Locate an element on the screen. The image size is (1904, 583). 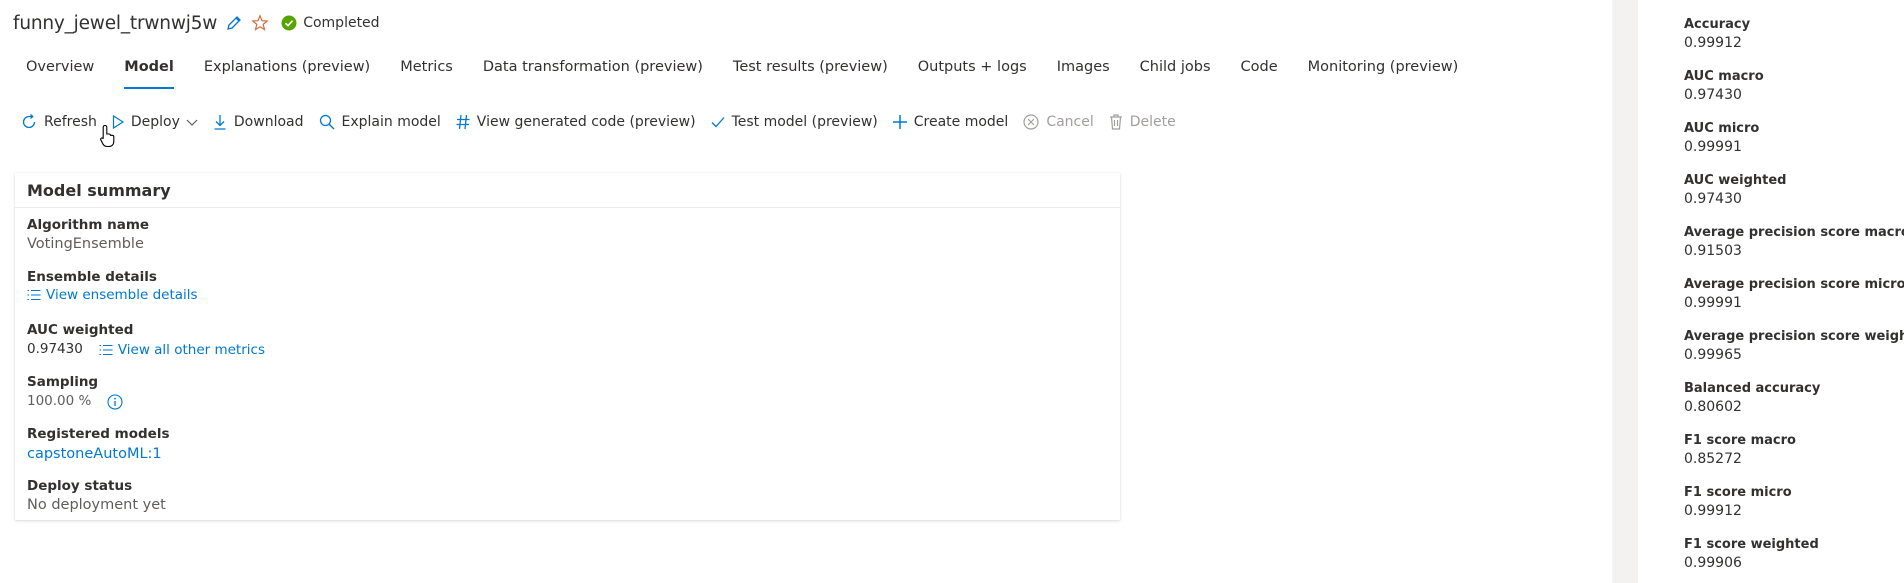
download-label: Download is located at coordinates (268, 122).